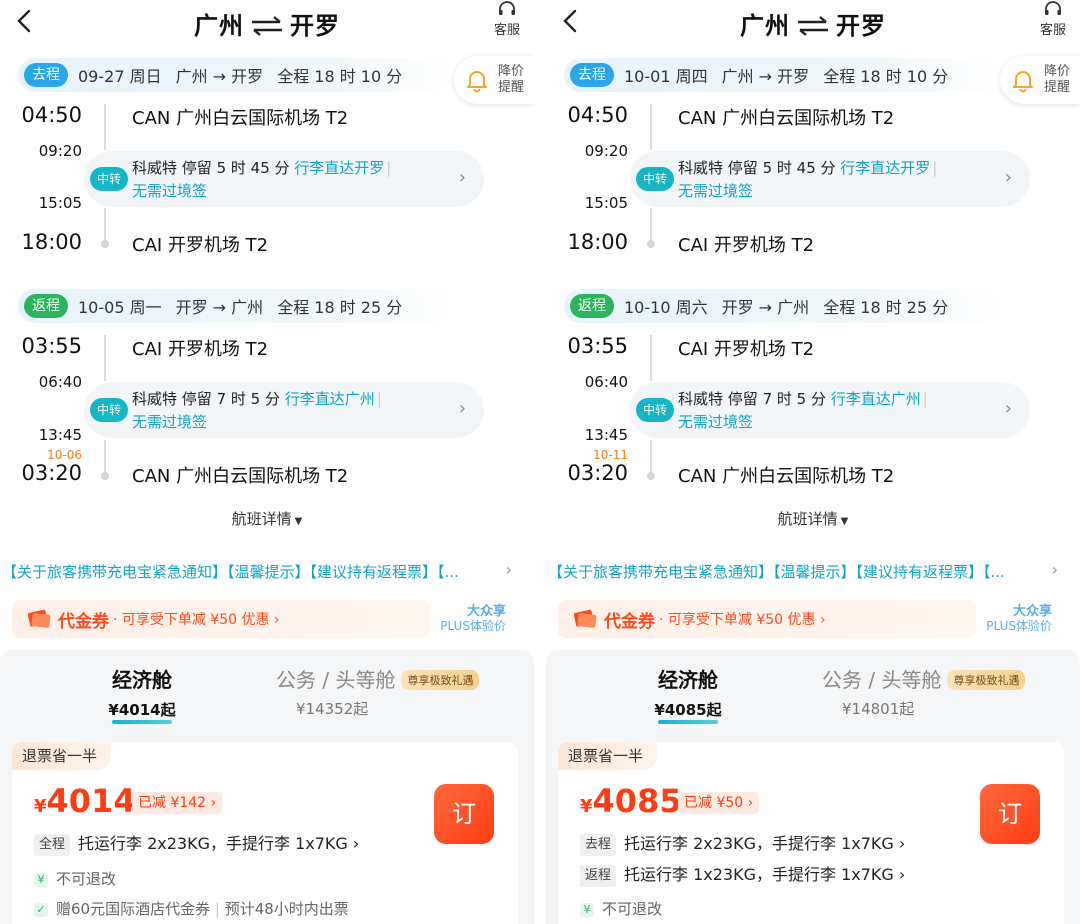 Image resolution: width=1080 pixels, height=924 pixels. What do you see at coordinates (142, 680) in the screenshot?
I see `economy-name: 经济舱` at bounding box center [142, 680].